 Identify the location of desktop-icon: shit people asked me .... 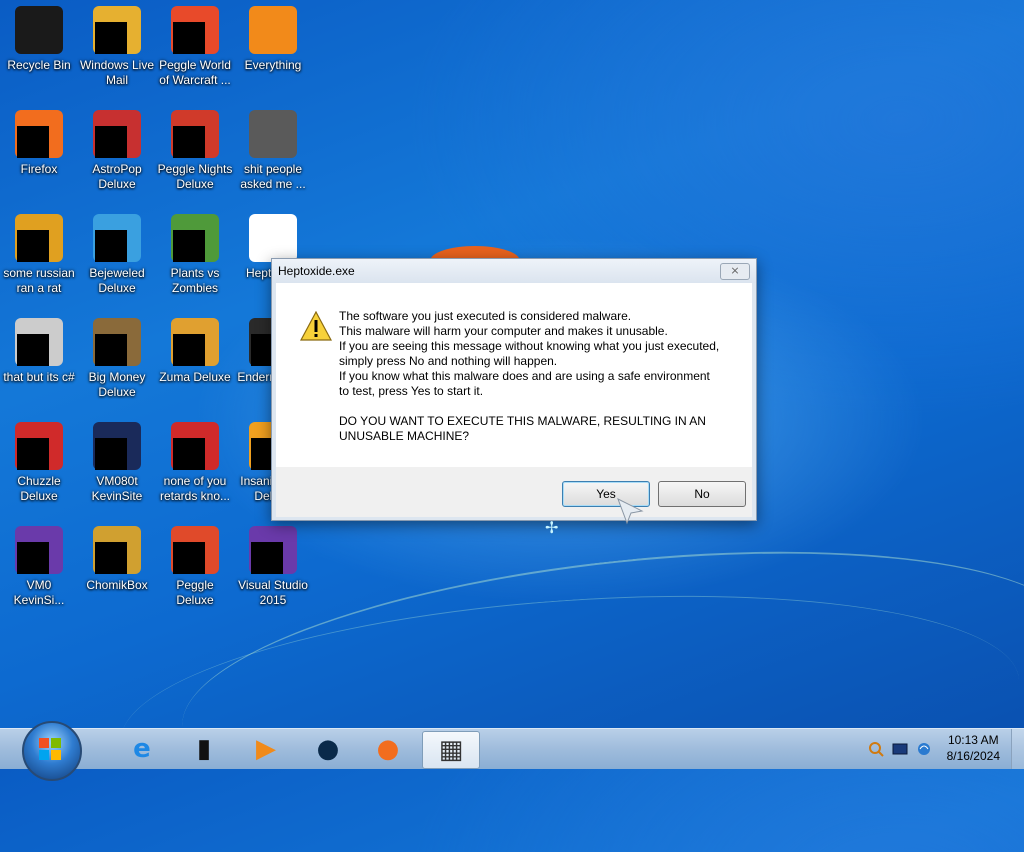
(273, 148).